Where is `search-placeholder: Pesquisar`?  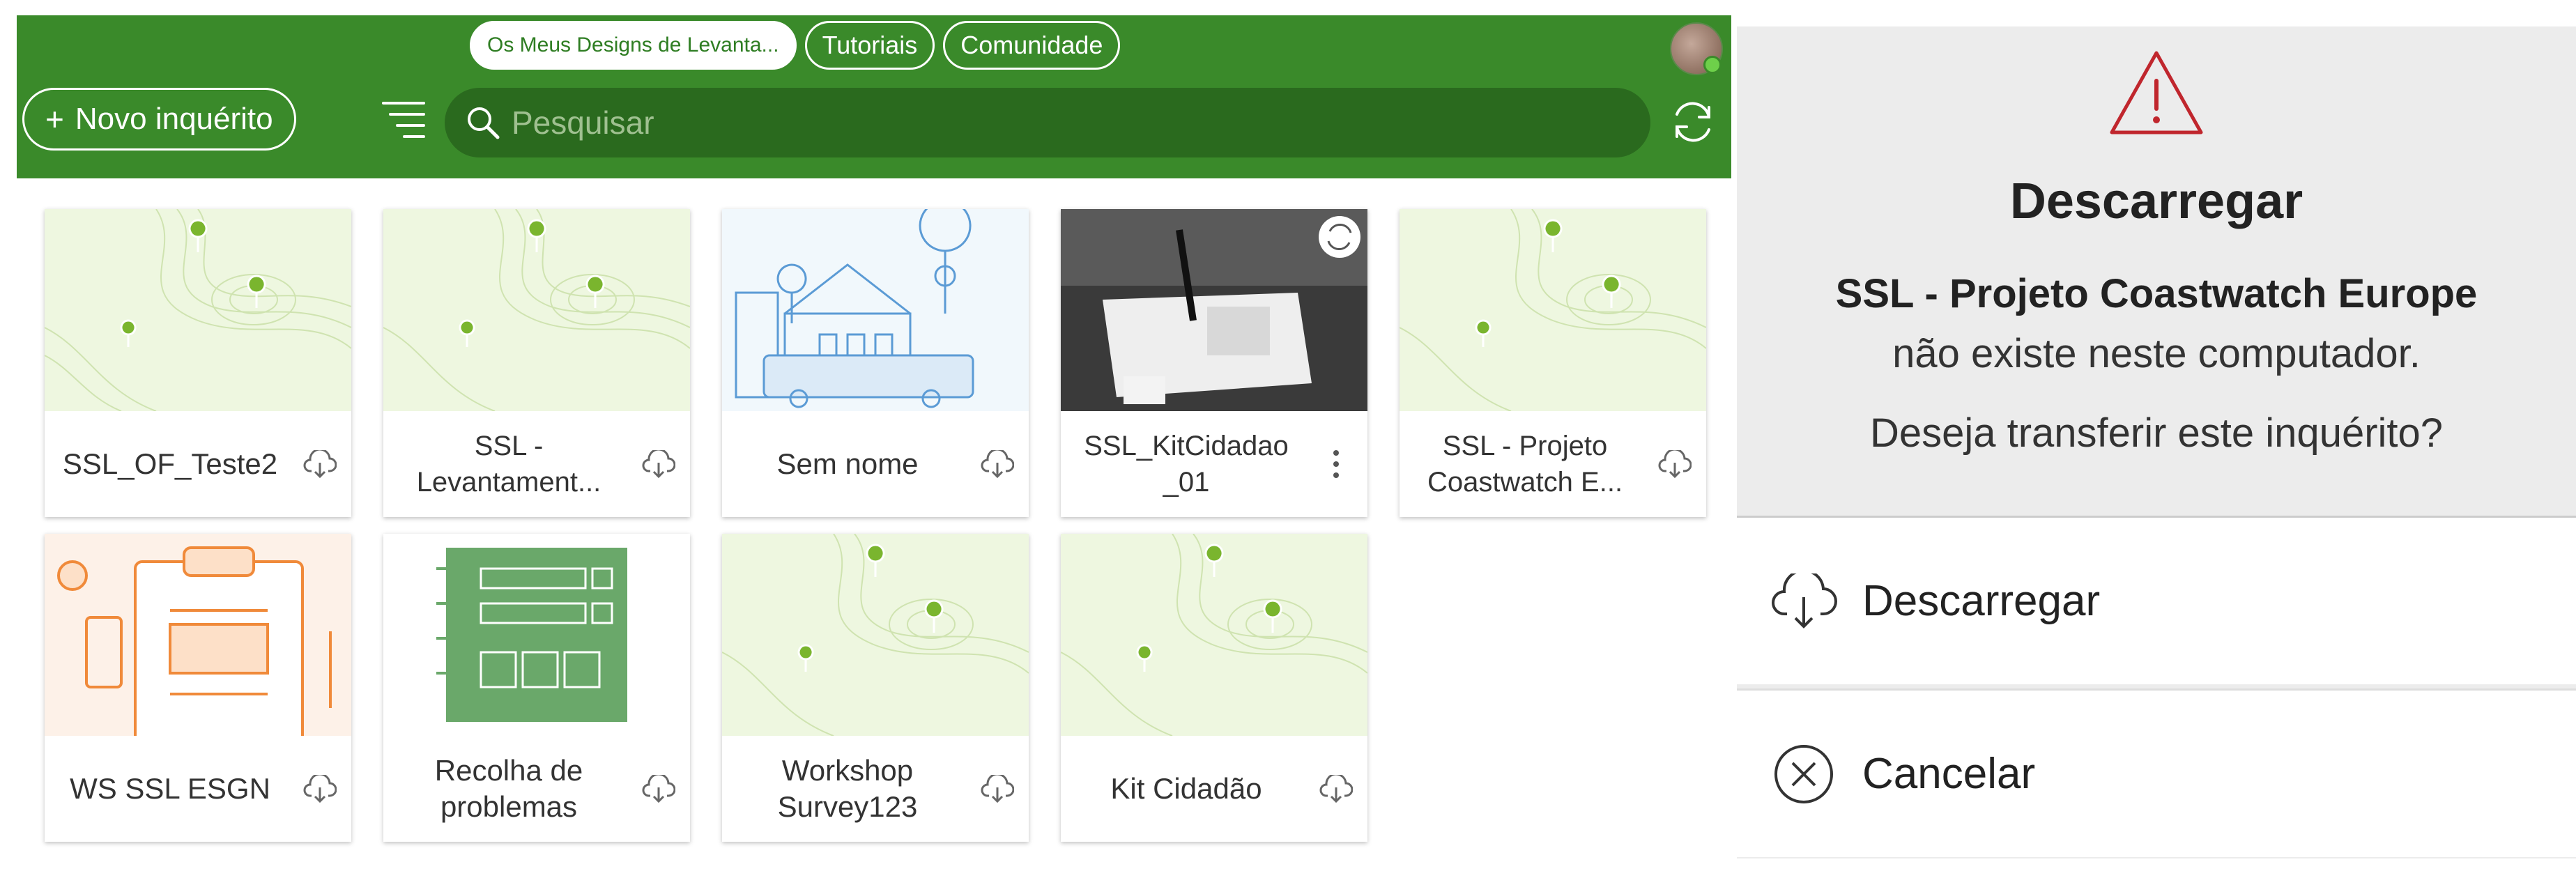
search-placeholder: Pesquisar is located at coordinates (583, 123).